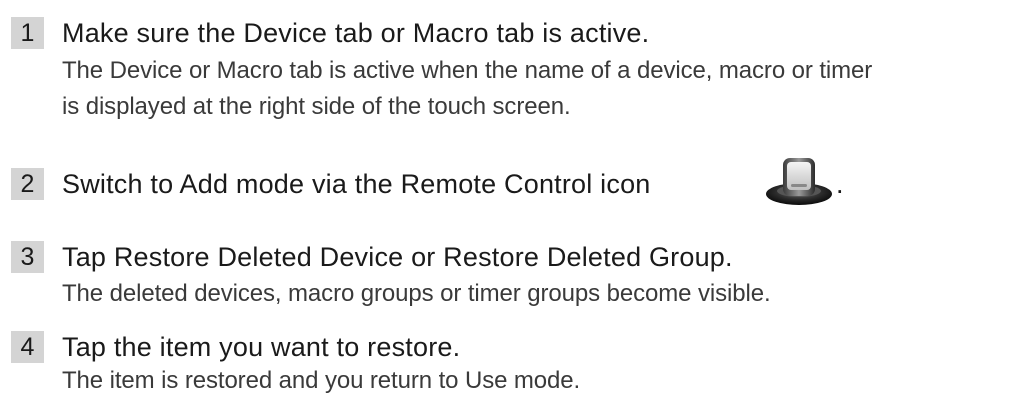 Image resolution: width=1023 pixels, height=401 pixels. Describe the element at coordinates (27, 257) in the screenshot. I see `step-number-badge: 3` at that location.